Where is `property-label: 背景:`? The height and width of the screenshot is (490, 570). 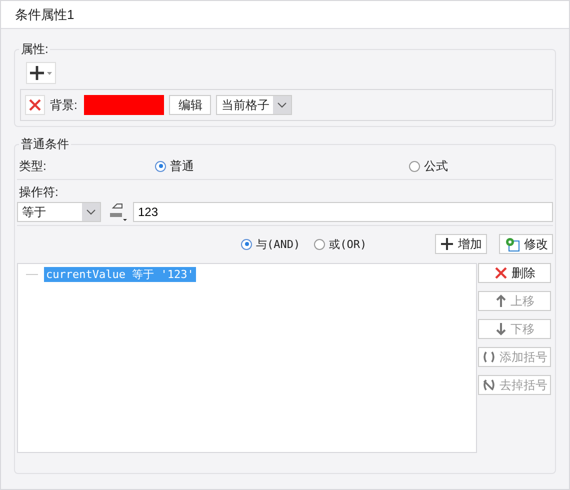
property-label: 背景: is located at coordinates (64, 105).